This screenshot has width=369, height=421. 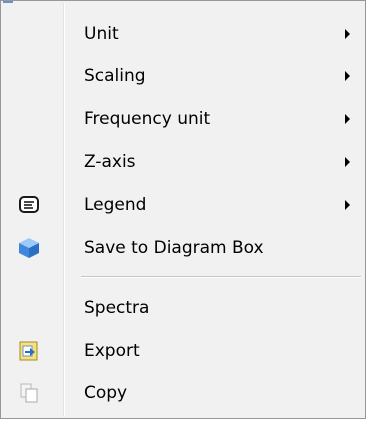 I want to click on menu-item-unit: Unit, so click(x=183, y=34).